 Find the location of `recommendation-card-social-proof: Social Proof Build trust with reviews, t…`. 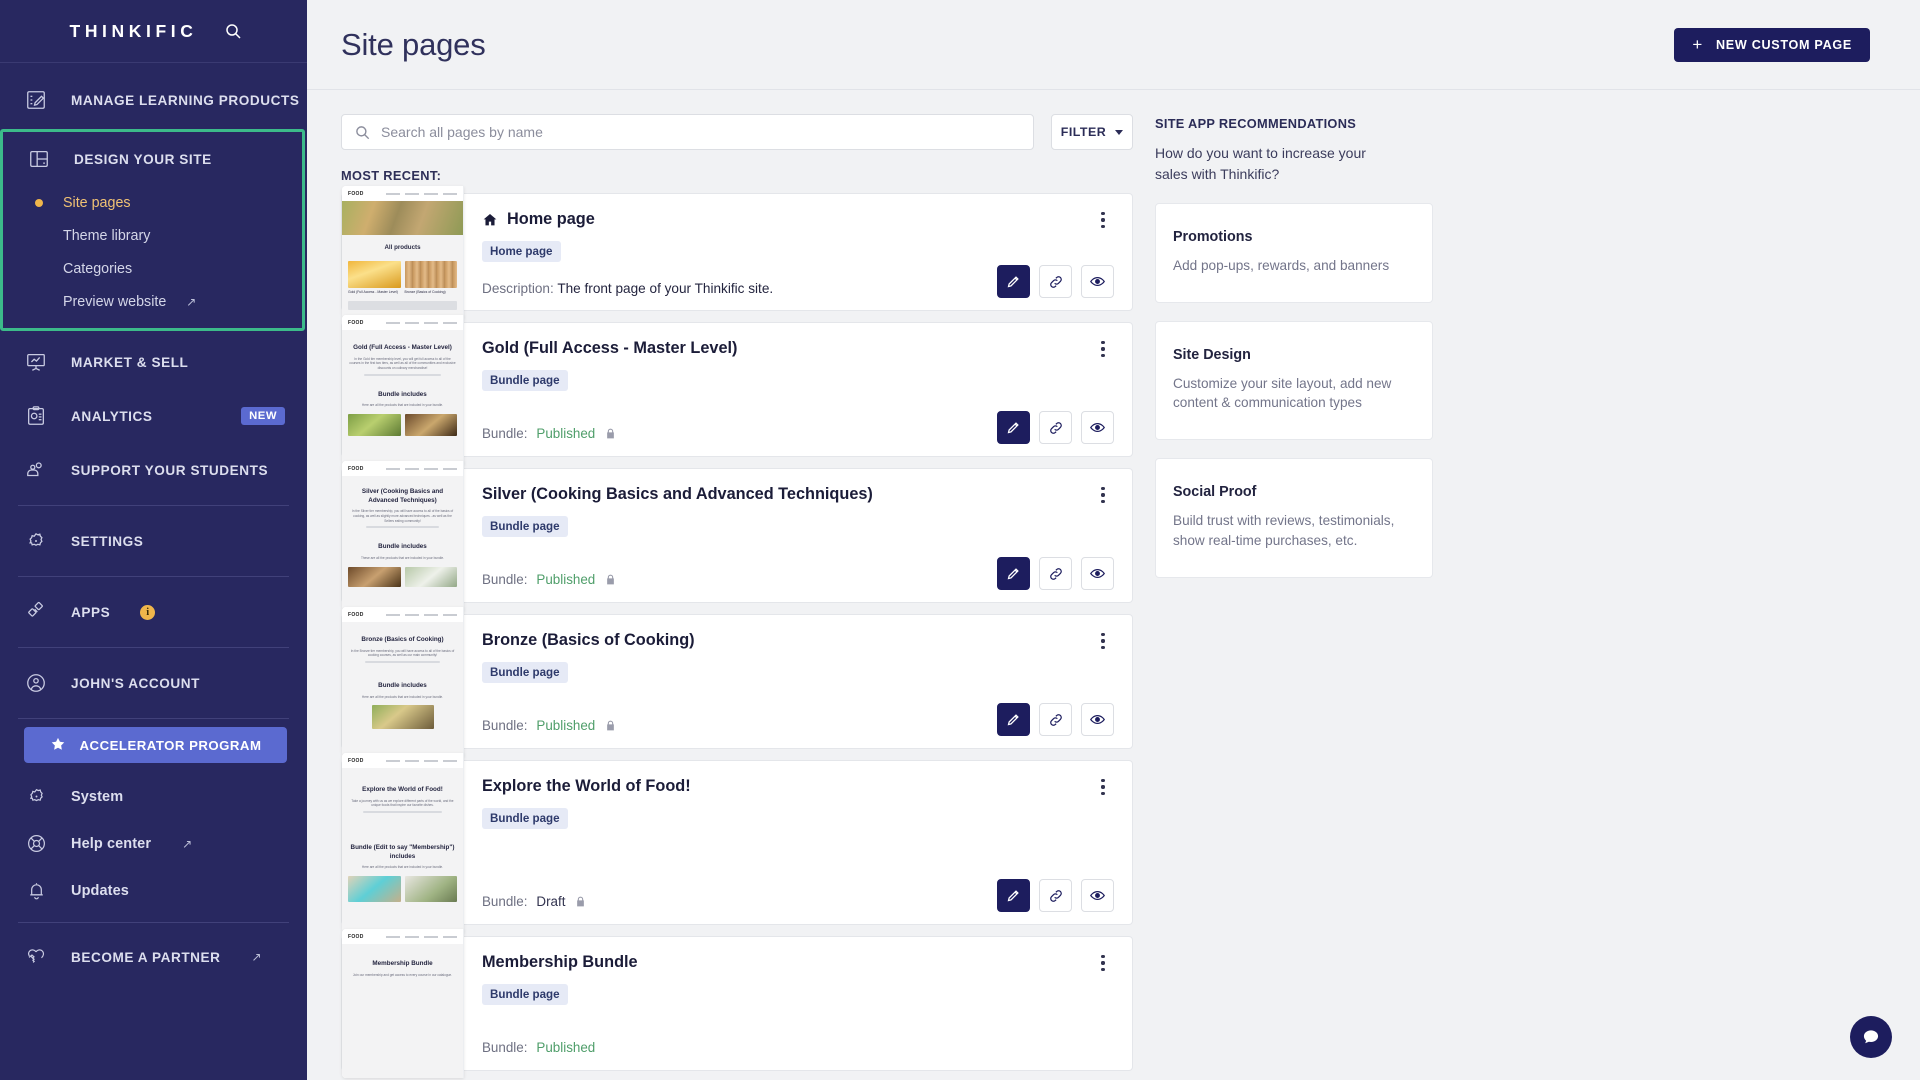

recommendation-card-social-proof: Social Proof Build trust with reviews, t… is located at coordinates (1294, 518).